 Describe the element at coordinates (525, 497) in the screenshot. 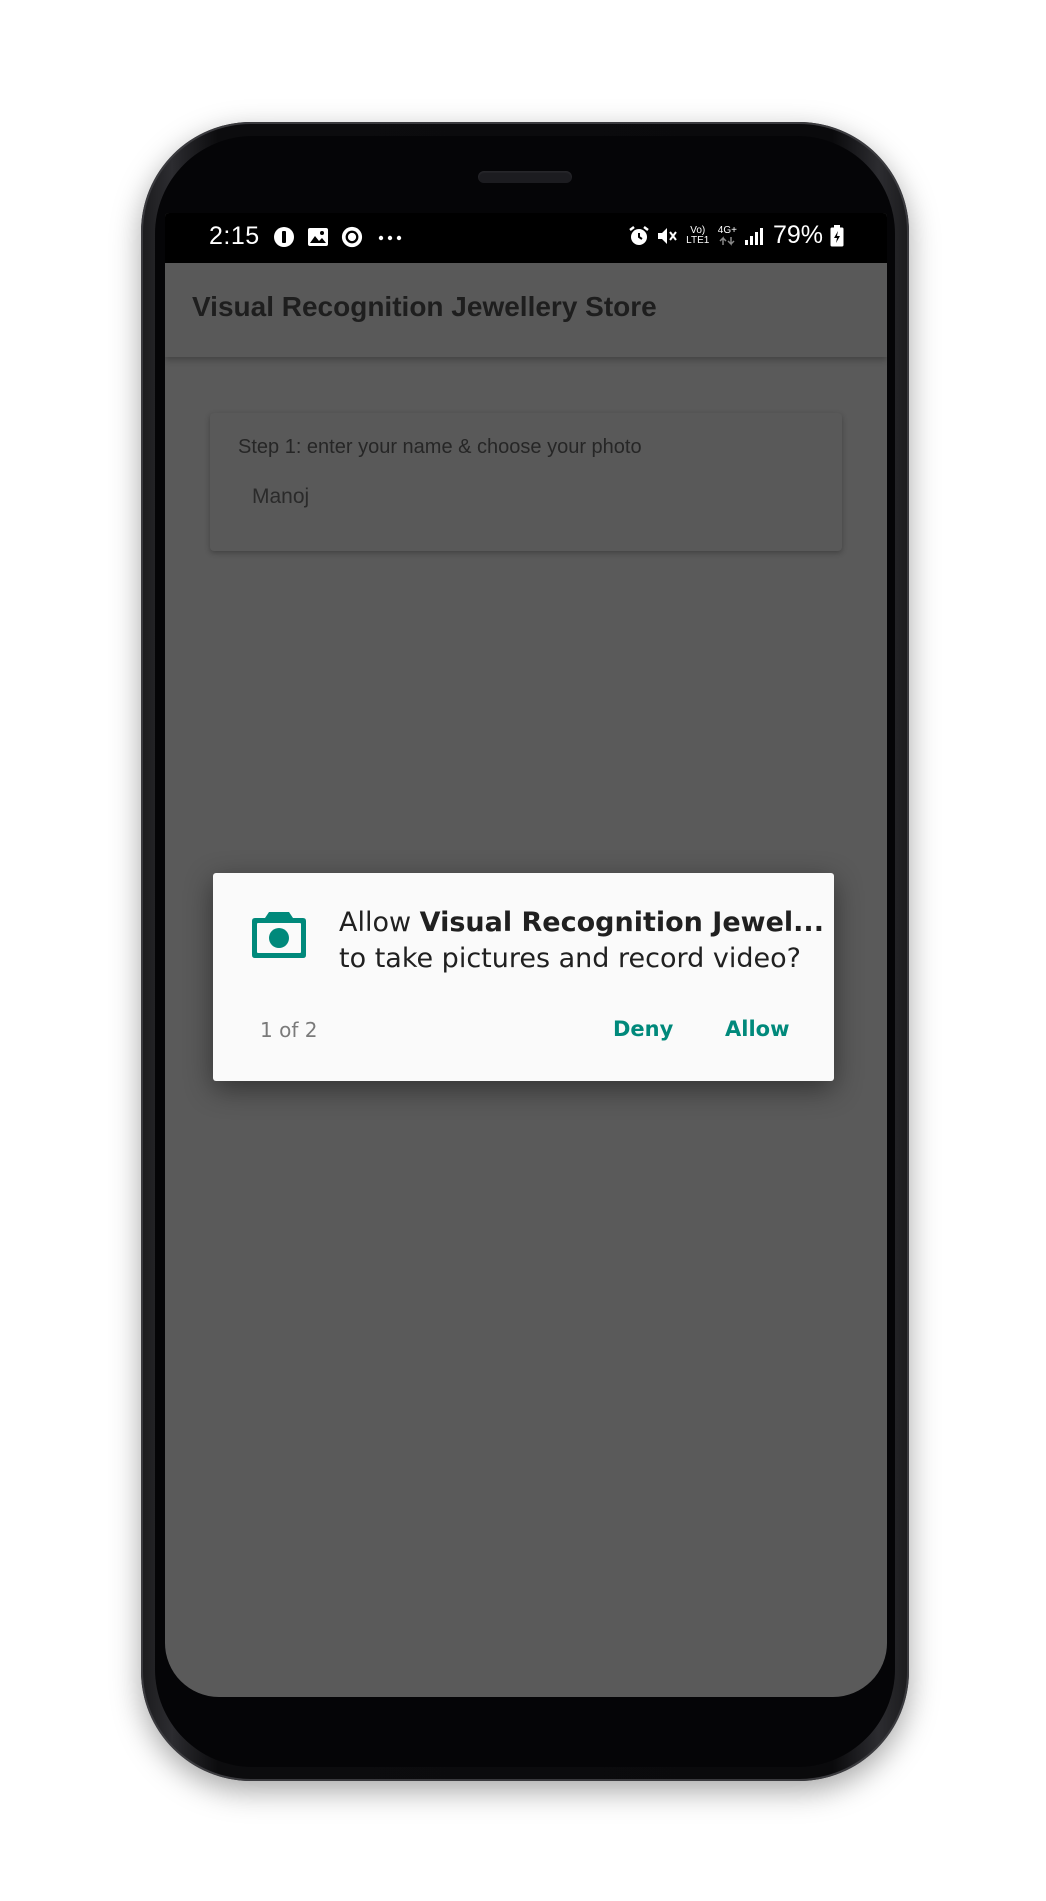

I see `name-input` at that location.